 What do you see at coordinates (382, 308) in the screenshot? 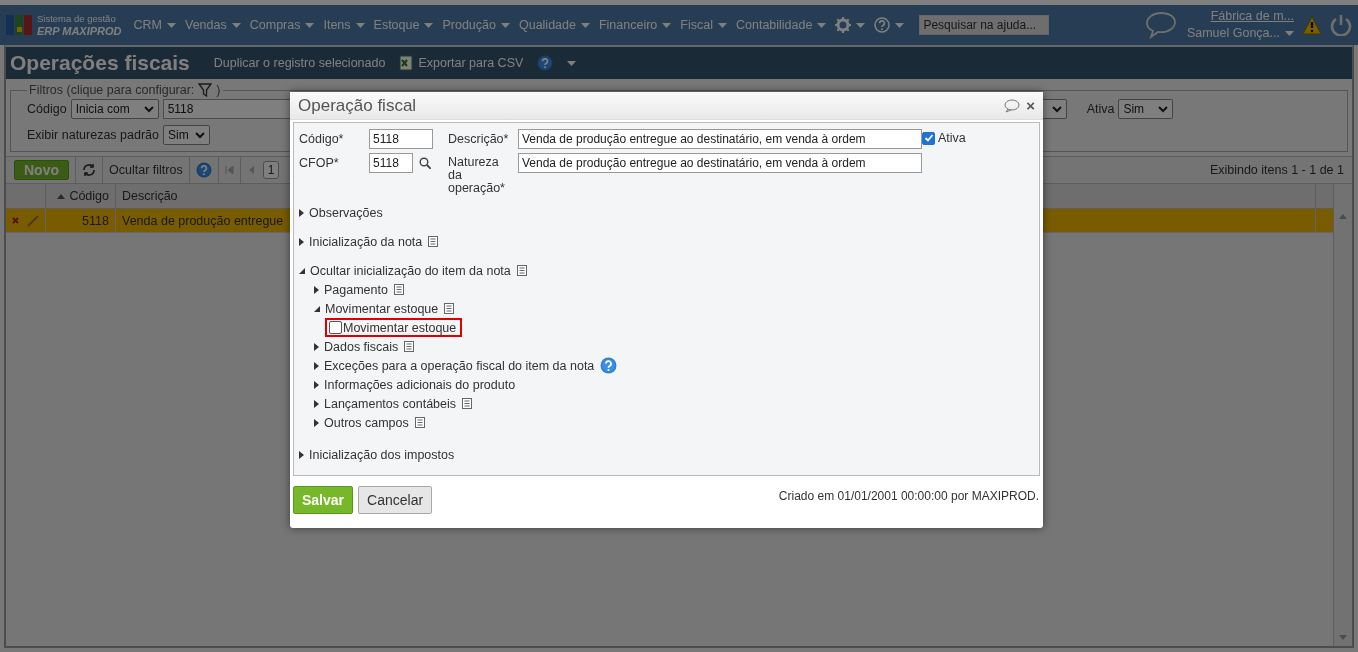
I see `section-toggle: Movimentar estoque` at bounding box center [382, 308].